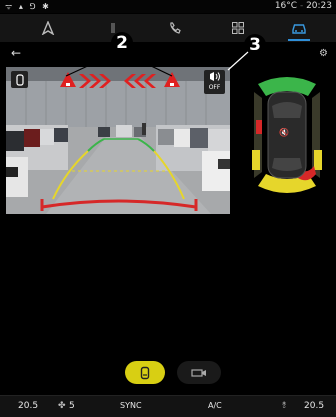  What do you see at coordinates (215, 405) in the screenshot?
I see `ac-button: A/C` at bounding box center [215, 405].